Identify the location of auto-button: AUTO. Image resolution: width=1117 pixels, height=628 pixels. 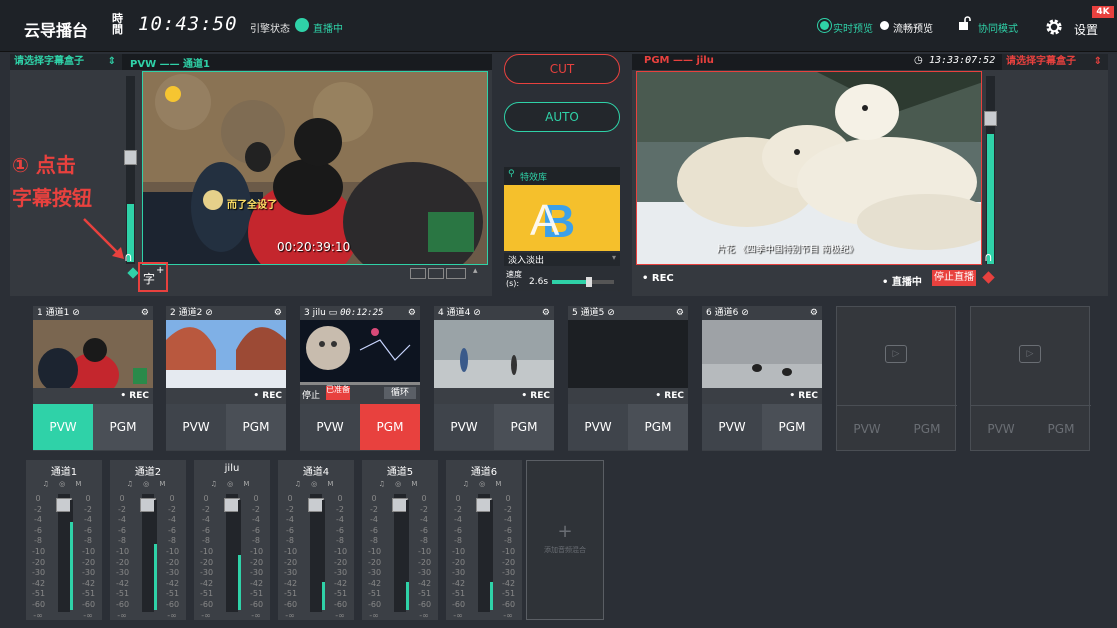
(562, 117).